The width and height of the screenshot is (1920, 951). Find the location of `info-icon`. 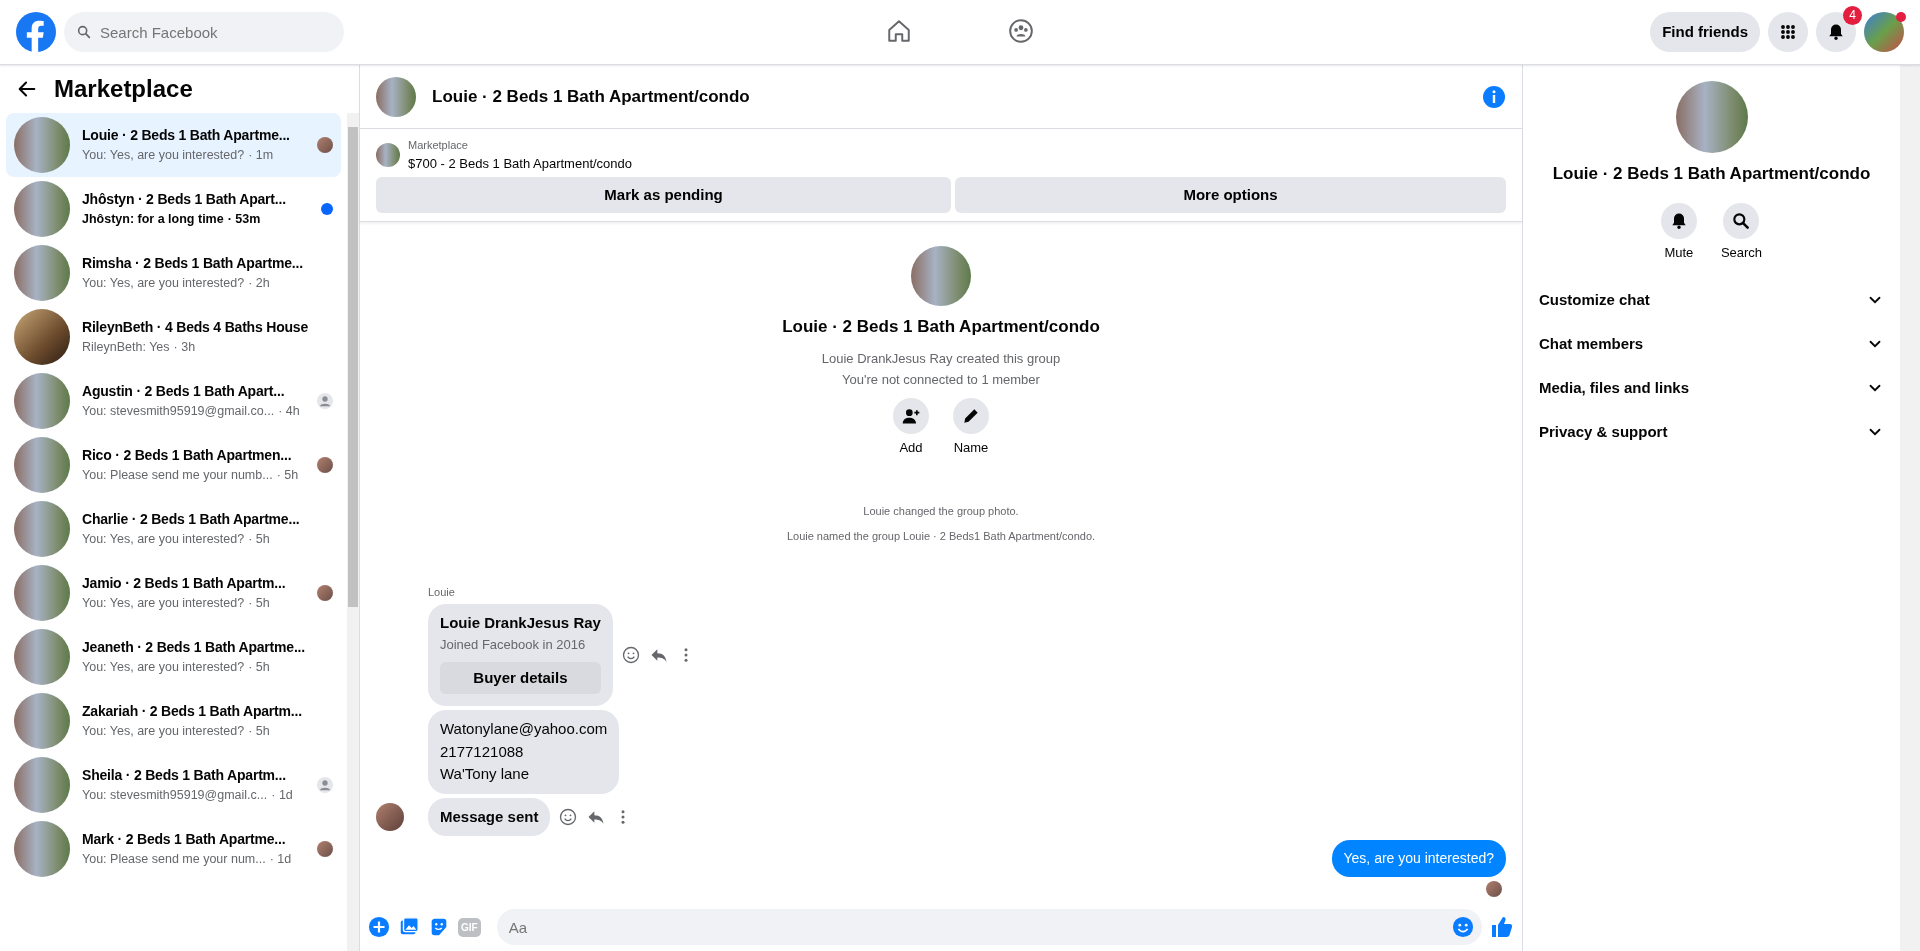

info-icon is located at coordinates (1494, 96).